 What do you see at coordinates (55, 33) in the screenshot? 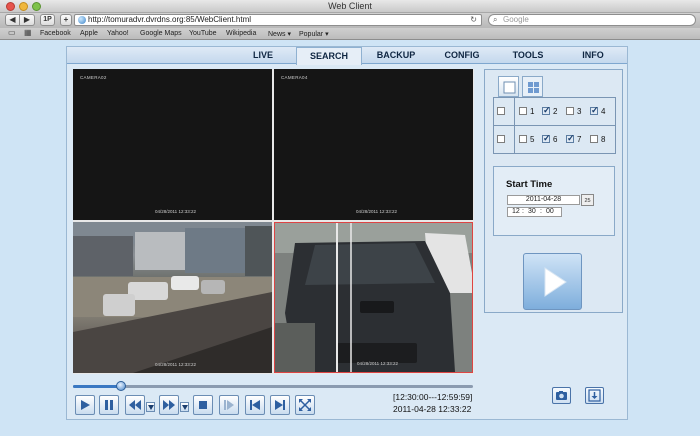
I see `bookmark-item: Facebook` at bounding box center [55, 33].